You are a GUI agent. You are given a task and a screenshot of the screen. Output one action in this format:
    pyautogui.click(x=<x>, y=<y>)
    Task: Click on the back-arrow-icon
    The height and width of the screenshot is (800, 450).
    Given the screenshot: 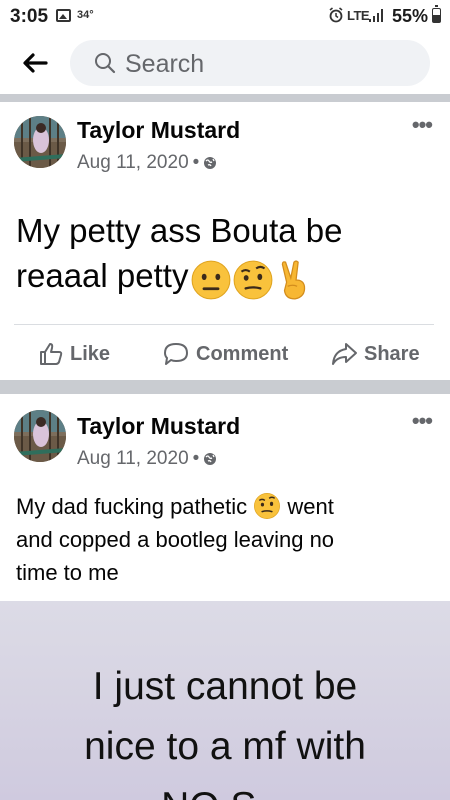 What is the action you would take?
    pyautogui.click(x=35, y=63)
    